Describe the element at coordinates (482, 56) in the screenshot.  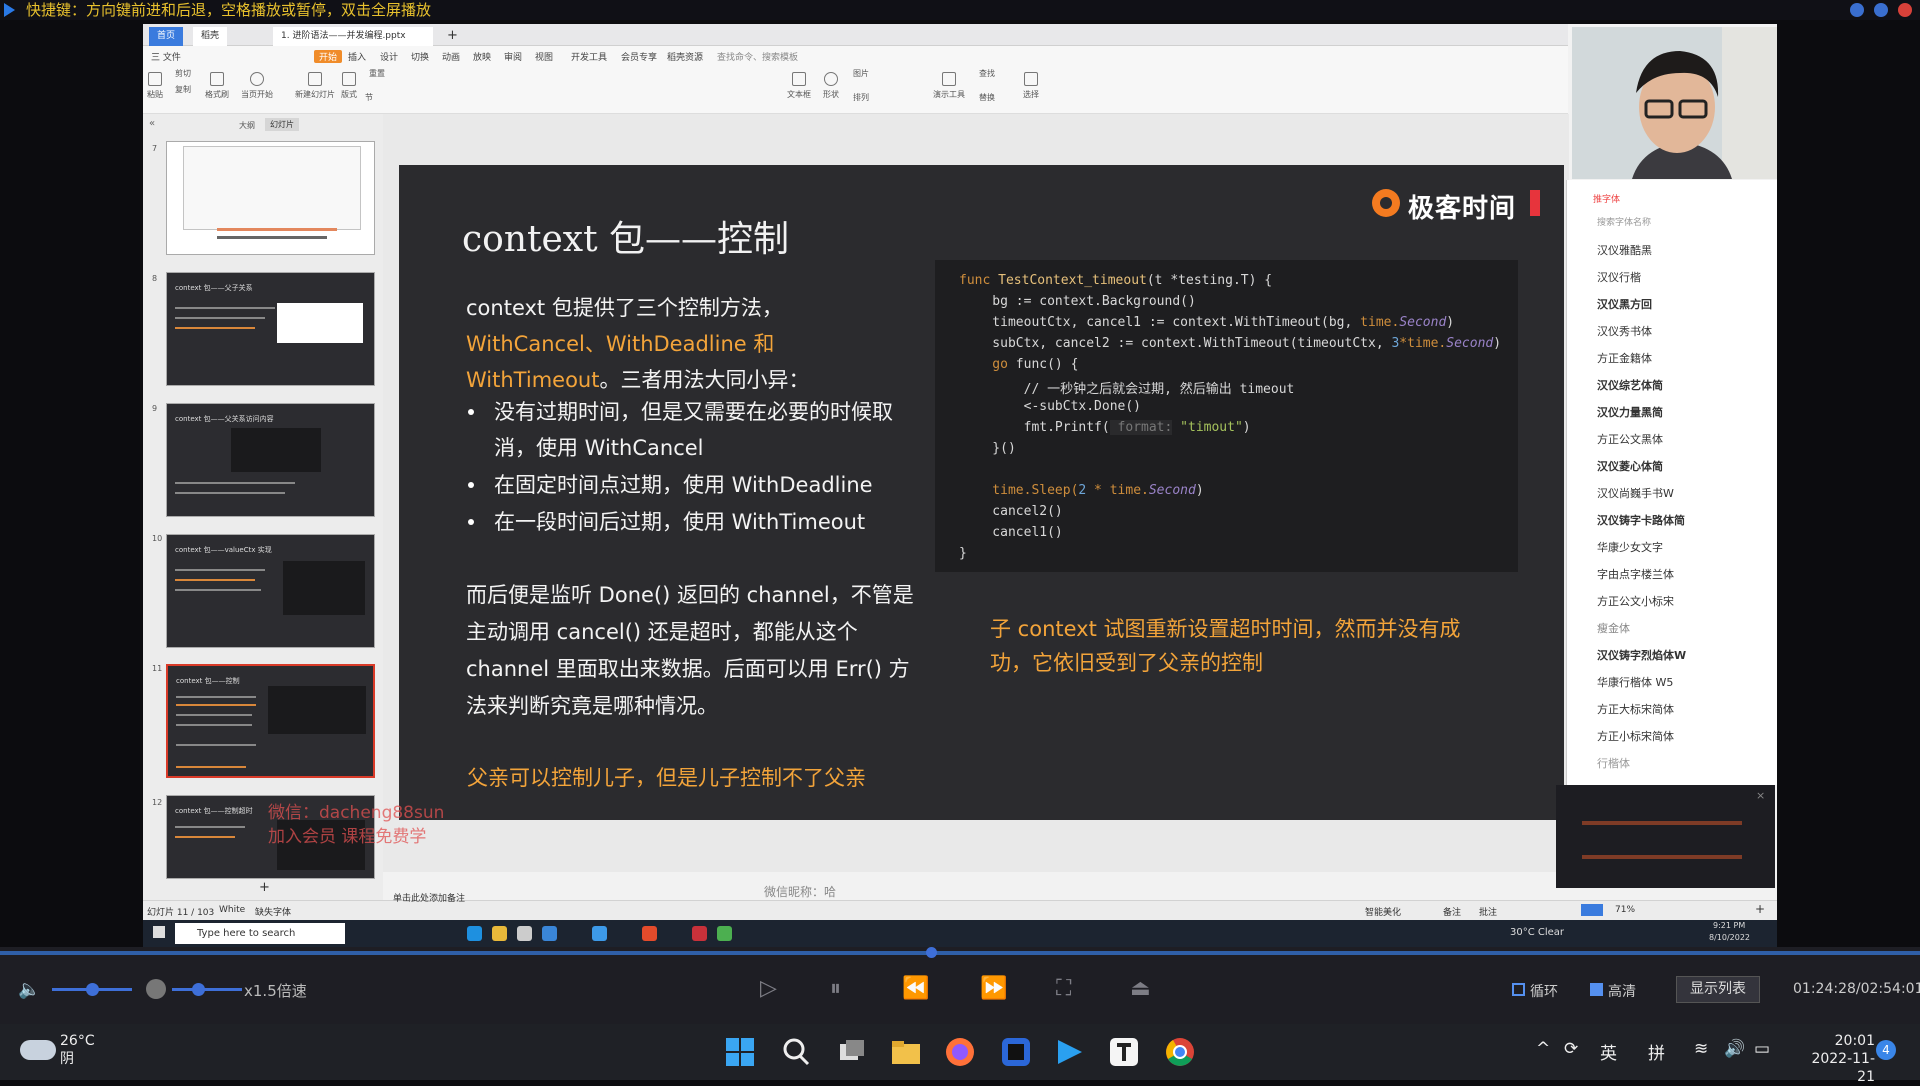
I see `menu-slideshow: 放映` at that location.